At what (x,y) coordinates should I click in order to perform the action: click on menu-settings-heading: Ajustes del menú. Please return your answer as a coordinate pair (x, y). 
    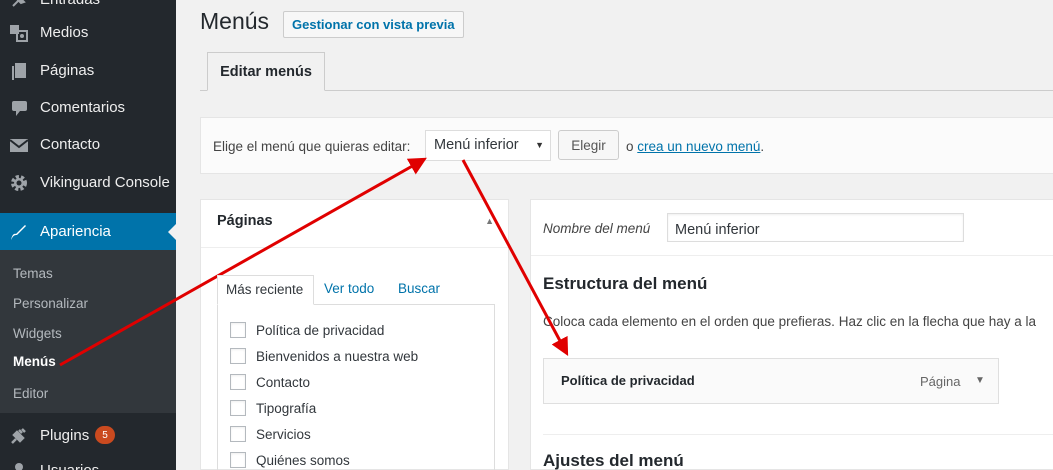
    Looking at the image, I should click on (613, 460).